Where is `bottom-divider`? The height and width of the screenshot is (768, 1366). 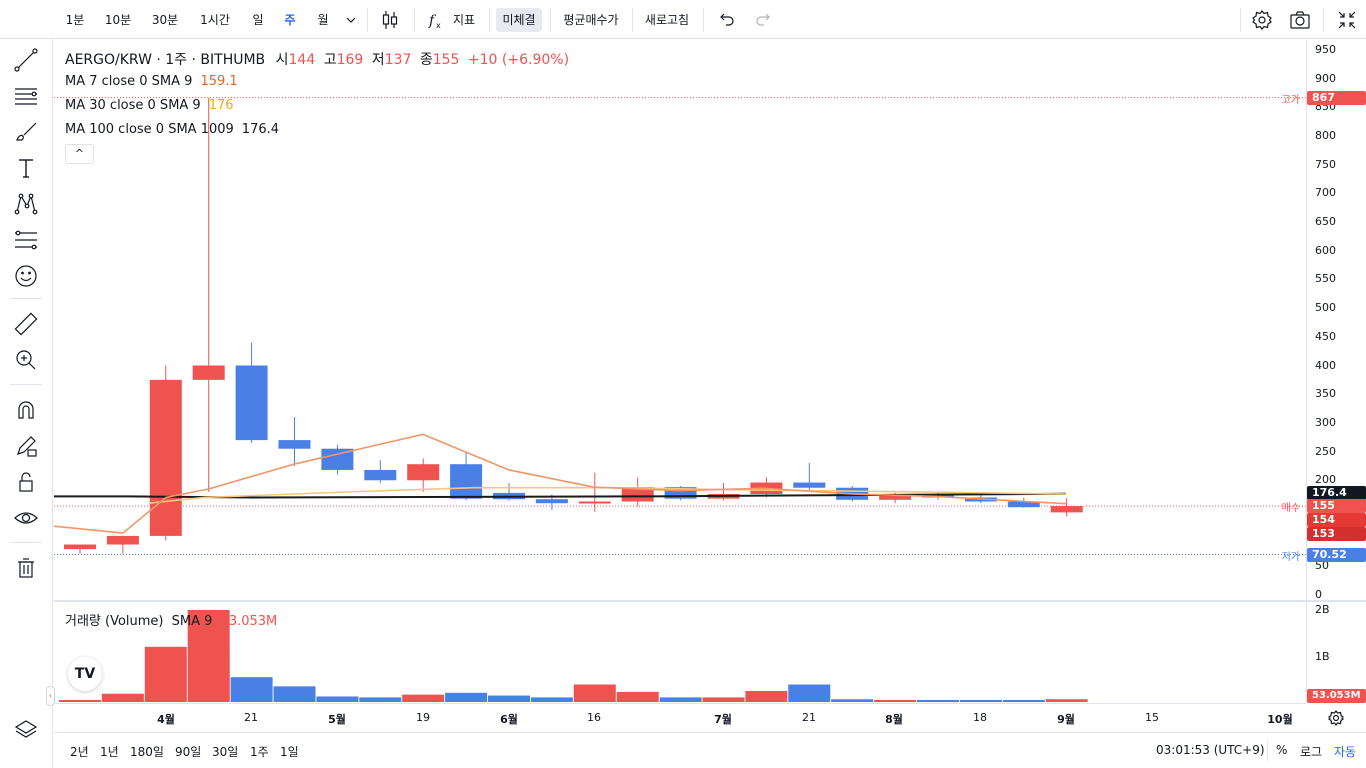 bottom-divider is located at coordinates (1267, 751).